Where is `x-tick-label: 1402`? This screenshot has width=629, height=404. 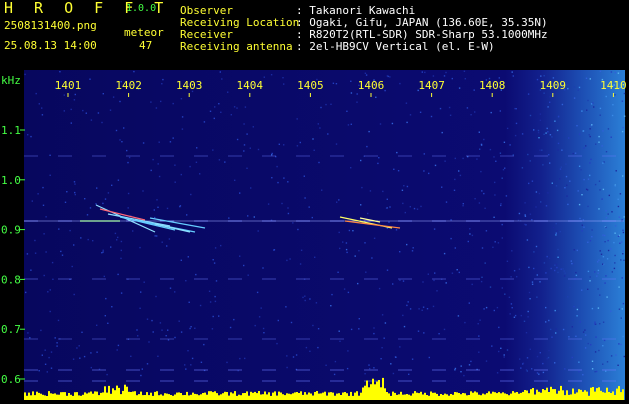
x-tick-label: 1402 is located at coordinates (128, 85).